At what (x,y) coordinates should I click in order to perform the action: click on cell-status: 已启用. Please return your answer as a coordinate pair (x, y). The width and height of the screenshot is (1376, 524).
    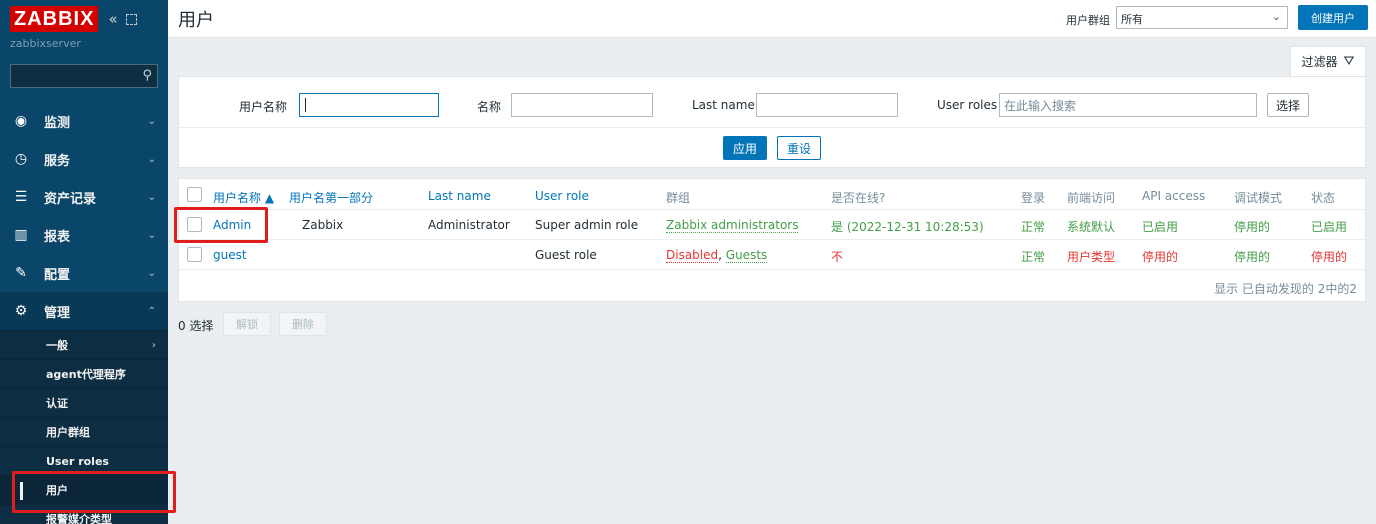
    Looking at the image, I should click on (1329, 227).